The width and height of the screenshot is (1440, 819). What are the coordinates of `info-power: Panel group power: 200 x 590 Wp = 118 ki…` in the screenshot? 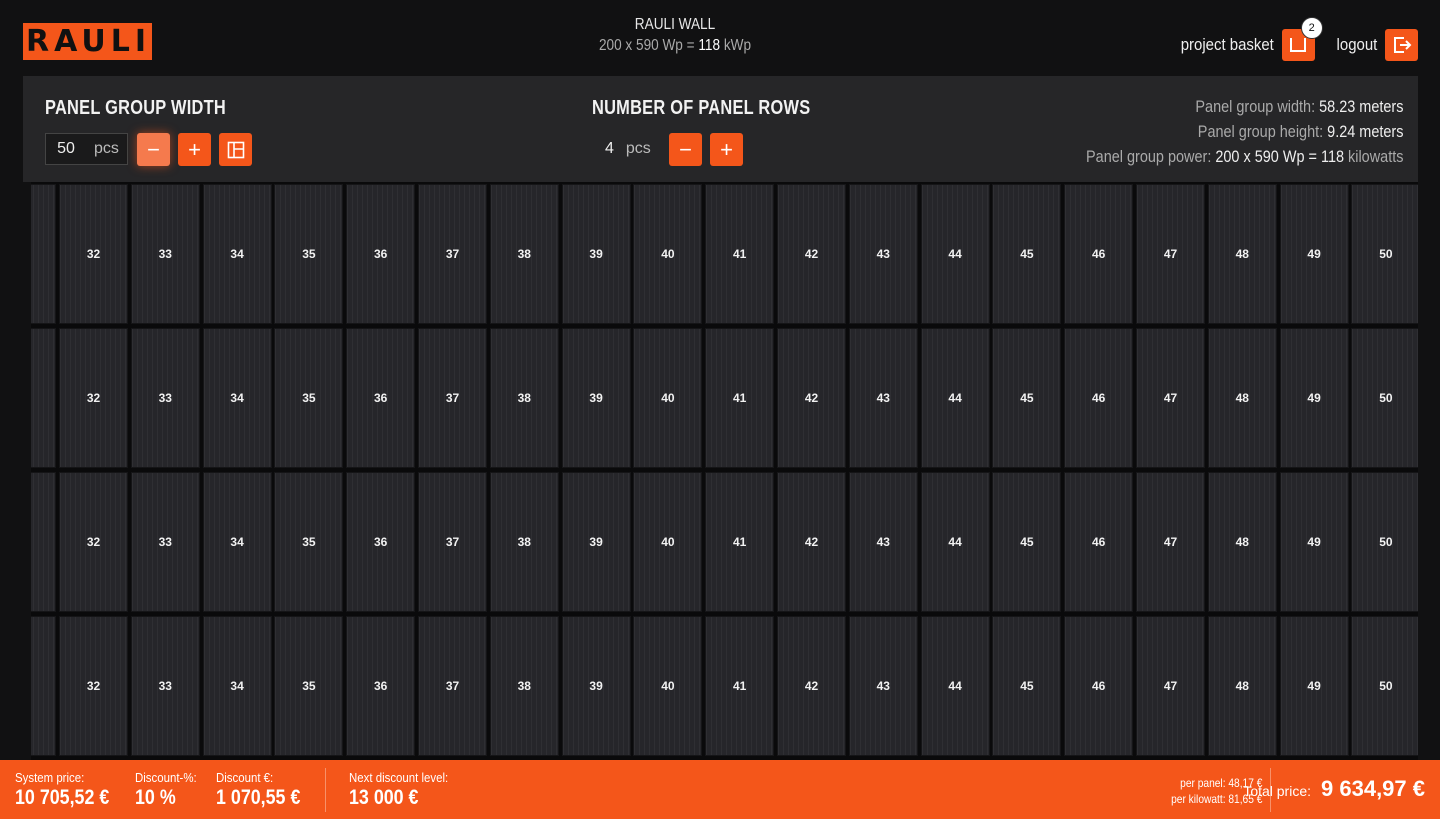 It's located at (1244, 156).